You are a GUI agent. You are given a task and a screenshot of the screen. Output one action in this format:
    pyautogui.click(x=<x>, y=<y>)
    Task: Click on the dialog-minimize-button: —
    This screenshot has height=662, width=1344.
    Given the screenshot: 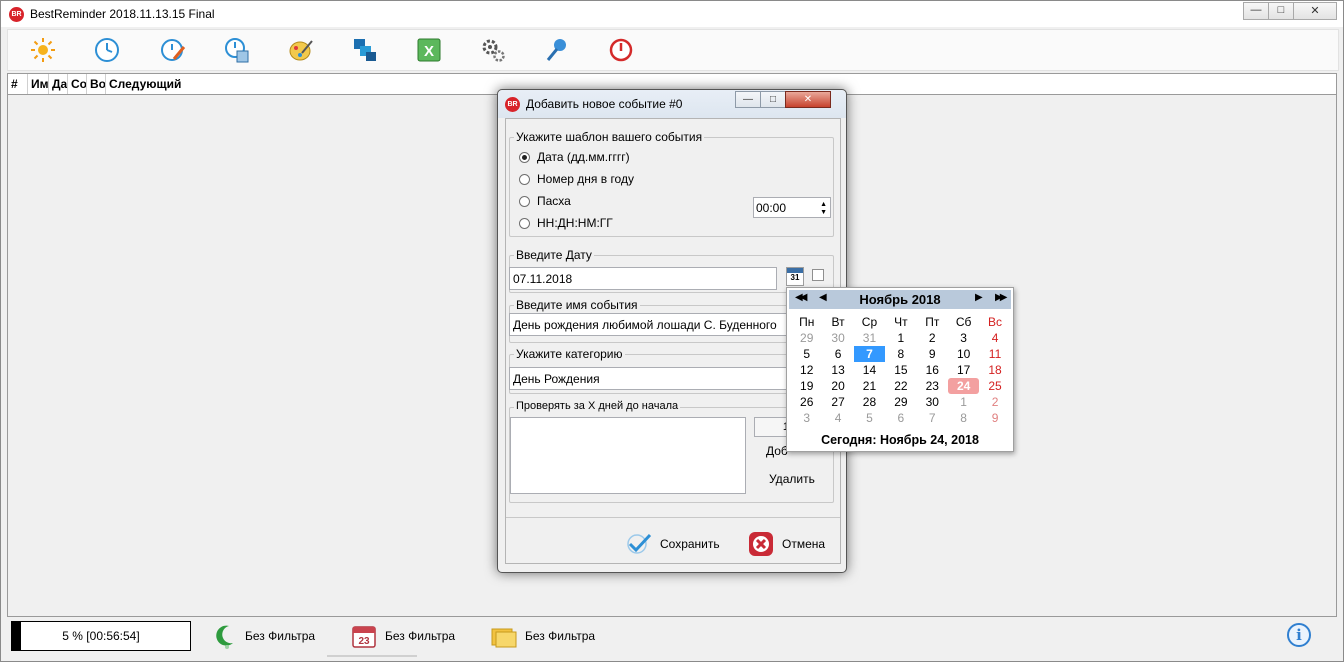 What is the action you would take?
    pyautogui.click(x=748, y=99)
    